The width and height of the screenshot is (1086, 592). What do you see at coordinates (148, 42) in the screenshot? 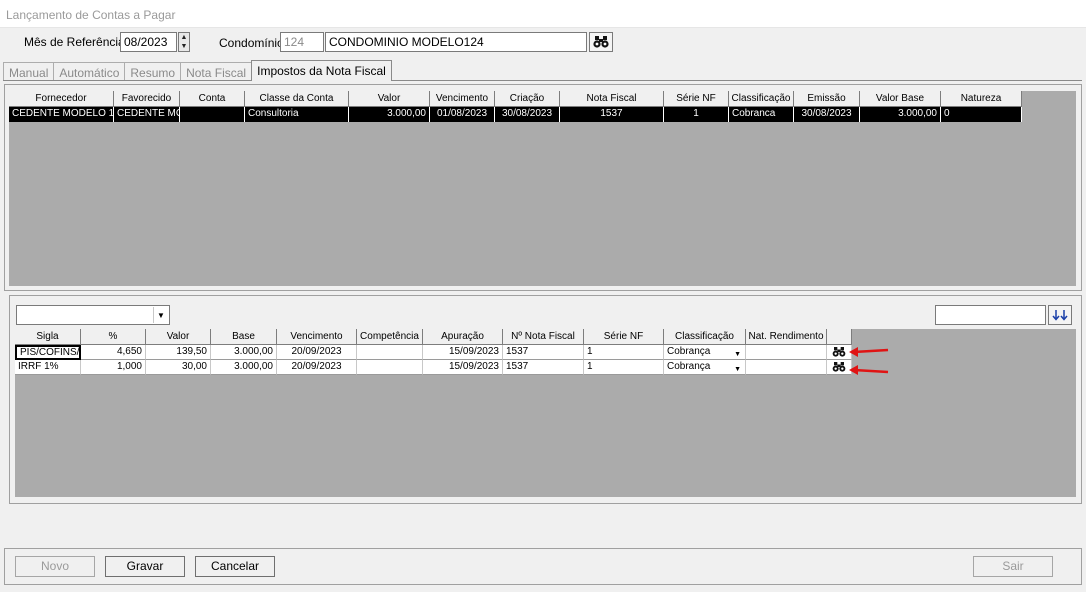
I see `mes-referencia-input: 08/2023` at bounding box center [148, 42].